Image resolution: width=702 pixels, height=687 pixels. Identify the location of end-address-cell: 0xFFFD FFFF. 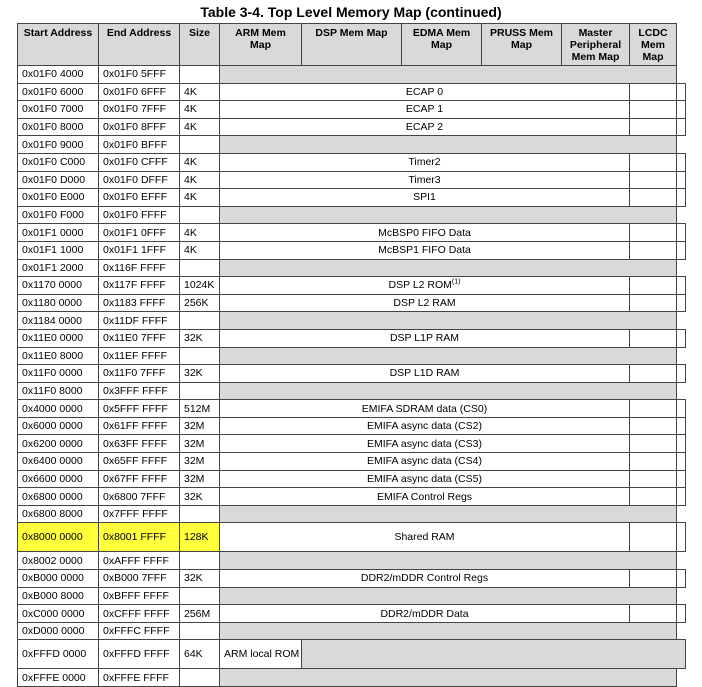
(139, 654).